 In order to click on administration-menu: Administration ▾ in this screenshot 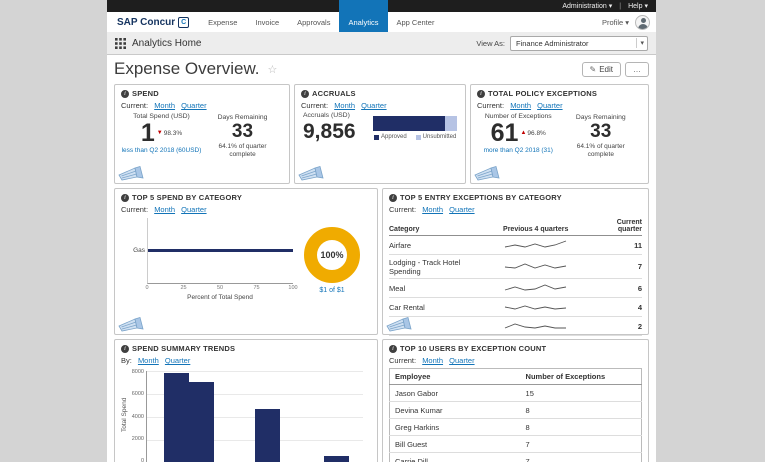, I will do `click(587, 6)`.